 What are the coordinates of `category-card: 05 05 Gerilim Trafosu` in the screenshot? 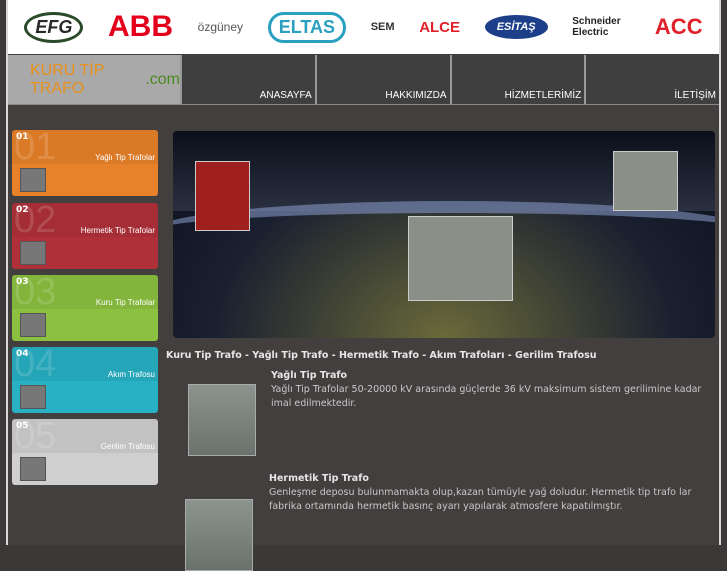 It's located at (85, 452).